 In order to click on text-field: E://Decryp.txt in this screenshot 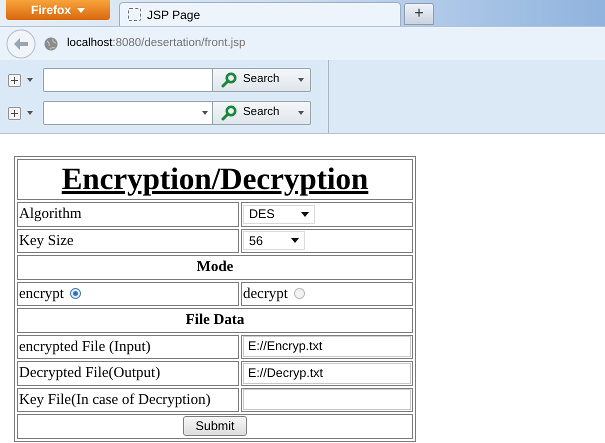, I will do `click(327, 373)`.